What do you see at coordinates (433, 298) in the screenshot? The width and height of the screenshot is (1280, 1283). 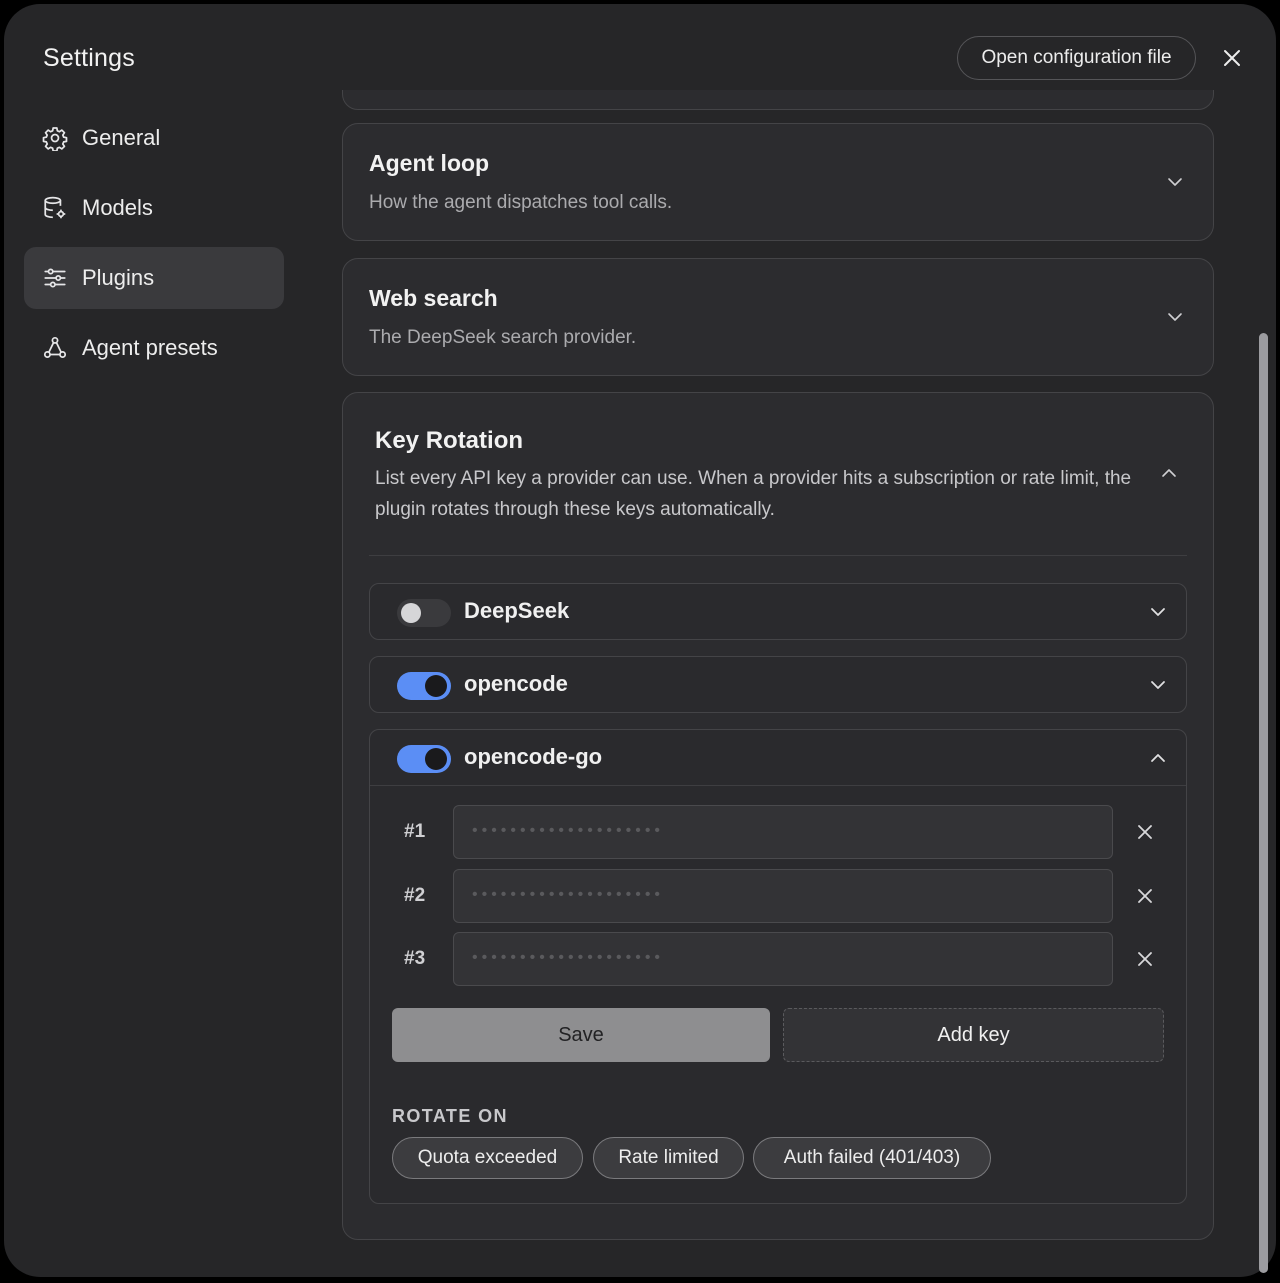 I see `web-search-title: Web search` at bounding box center [433, 298].